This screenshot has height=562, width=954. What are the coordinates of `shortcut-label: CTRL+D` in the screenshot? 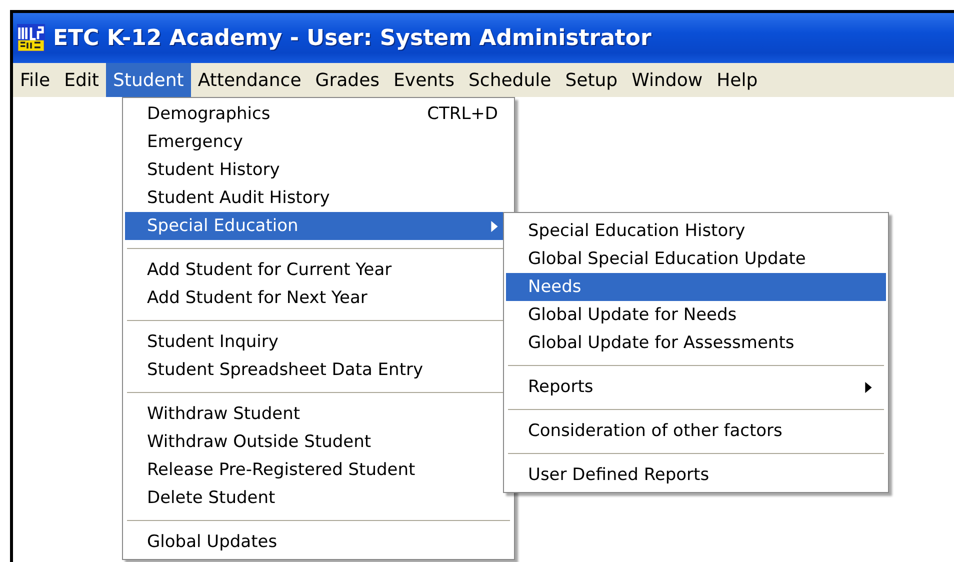 It's located at (462, 114).